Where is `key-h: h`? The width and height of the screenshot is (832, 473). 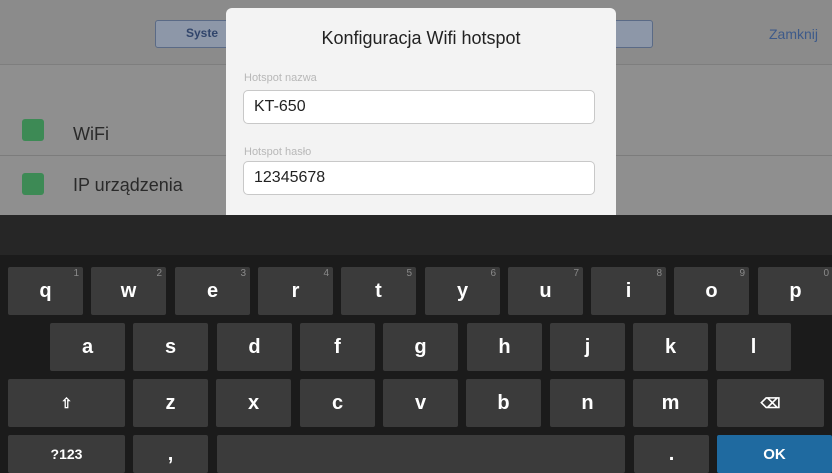
key-h: h is located at coordinates (504, 347).